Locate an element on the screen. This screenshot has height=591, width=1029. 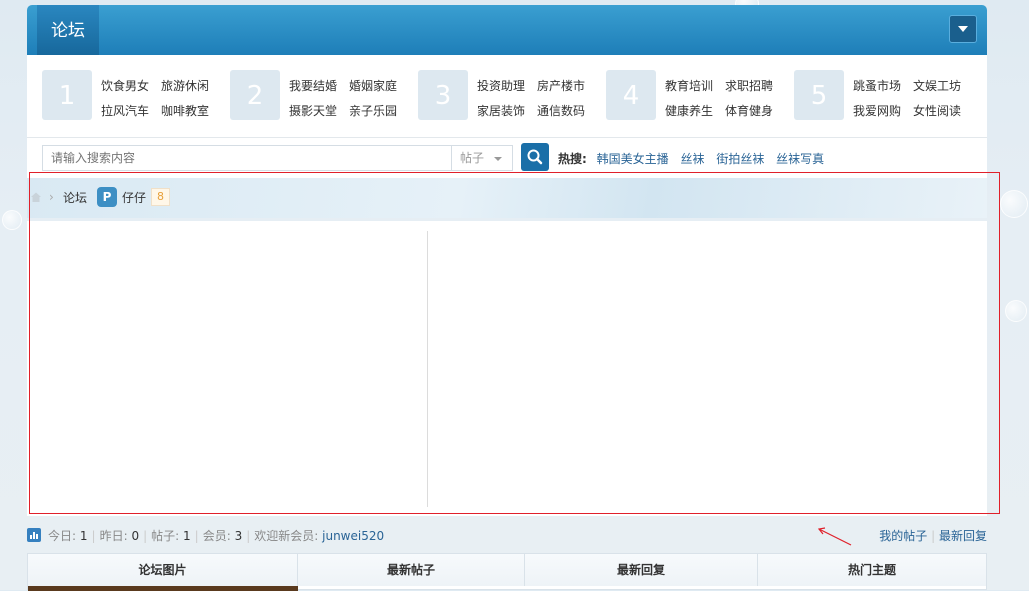
forum-tab: 论坛 is located at coordinates (68, 30).